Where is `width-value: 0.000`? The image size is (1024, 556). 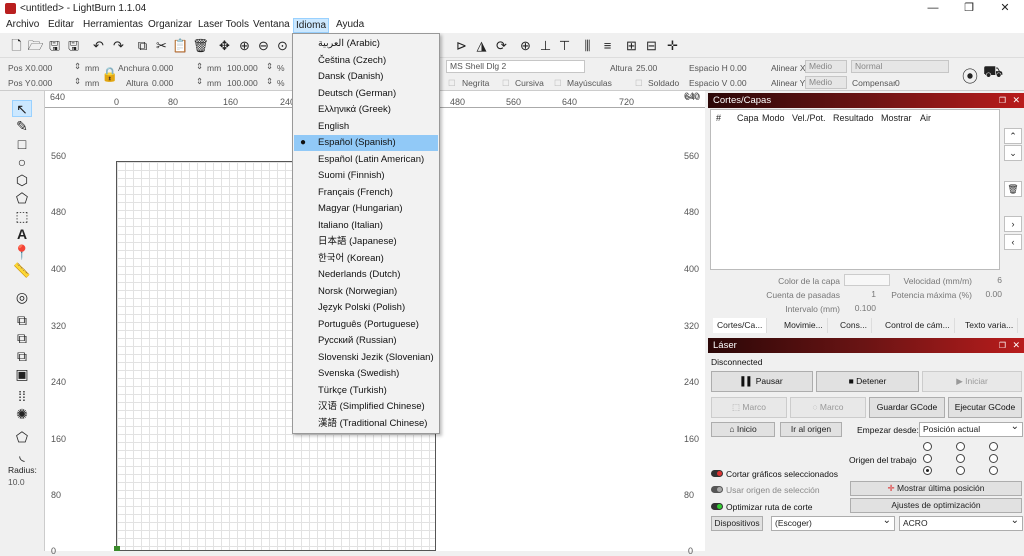 width-value: 0.000 is located at coordinates (162, 68).